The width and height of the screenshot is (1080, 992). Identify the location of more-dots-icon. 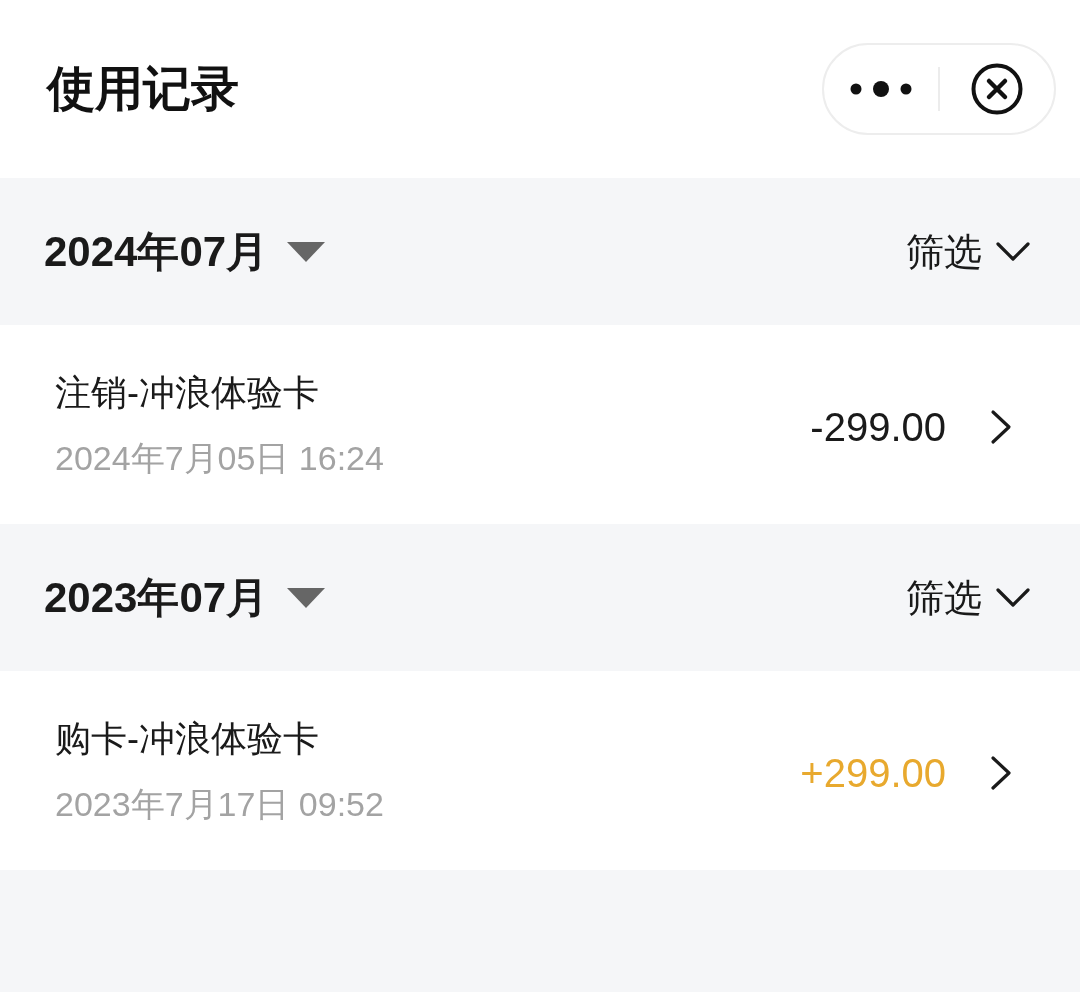
(881, 89).